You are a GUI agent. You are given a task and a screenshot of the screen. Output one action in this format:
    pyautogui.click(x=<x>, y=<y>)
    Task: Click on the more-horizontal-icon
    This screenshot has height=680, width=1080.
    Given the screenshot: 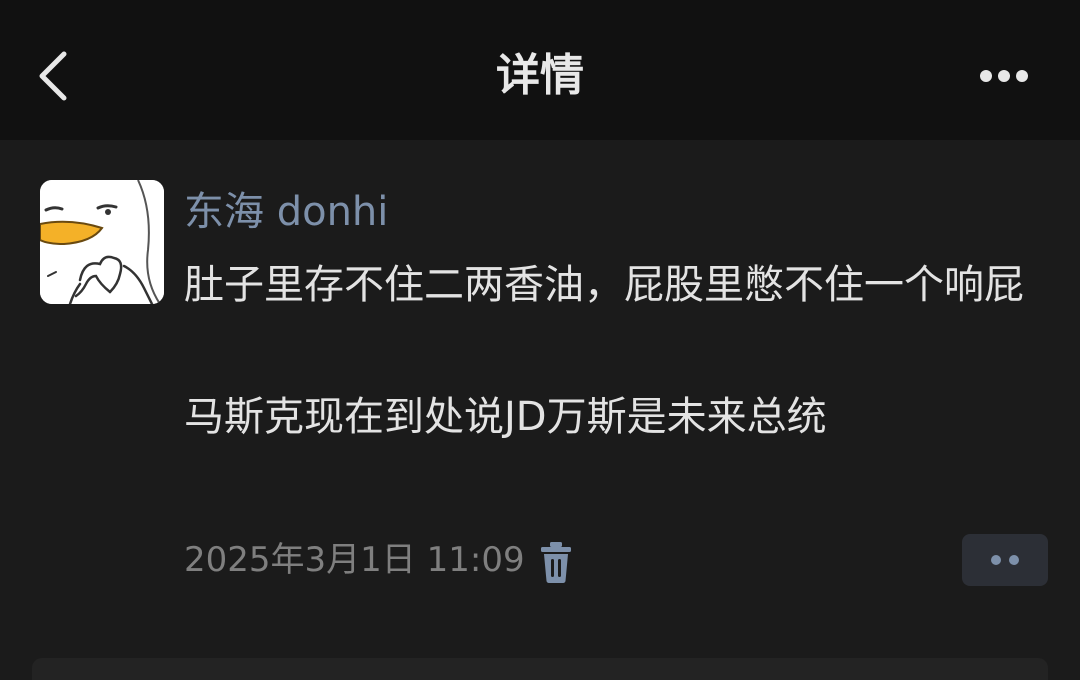 What is the action you would take?
    pyautogui.click(x=1004, y=76)
    